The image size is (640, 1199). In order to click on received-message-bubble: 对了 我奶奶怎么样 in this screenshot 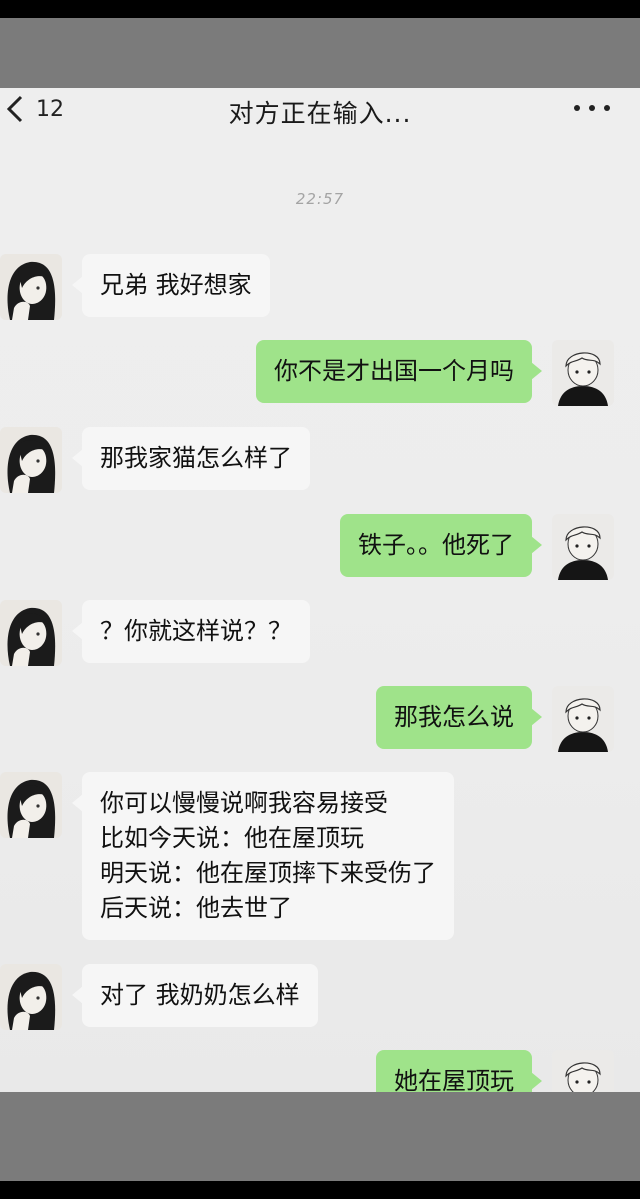, I will do `click(195, 995)`.